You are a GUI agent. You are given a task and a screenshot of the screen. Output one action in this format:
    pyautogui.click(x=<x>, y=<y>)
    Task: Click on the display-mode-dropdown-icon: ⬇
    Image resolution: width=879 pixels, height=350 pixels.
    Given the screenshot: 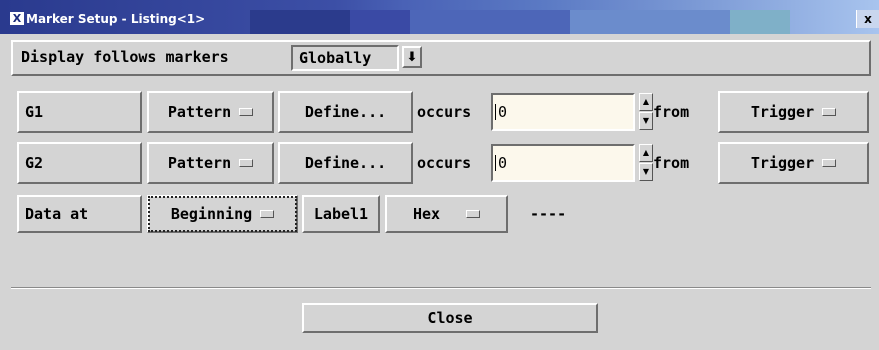 What is the action you would take?
    pyautogui.click(x=412, y=57)
    